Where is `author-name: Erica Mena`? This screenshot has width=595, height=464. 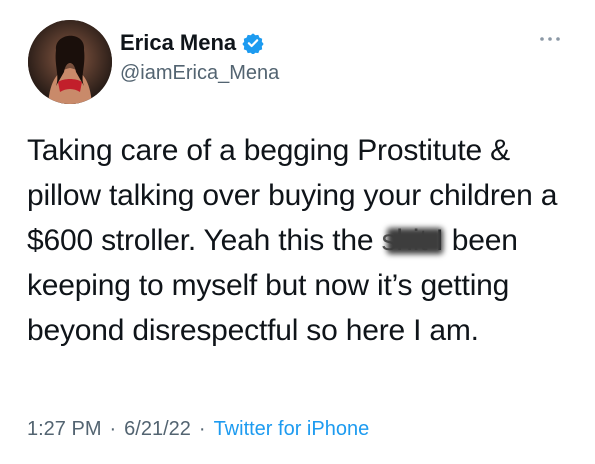 author-name: Erica Mena is located at coordinates (178, 43).